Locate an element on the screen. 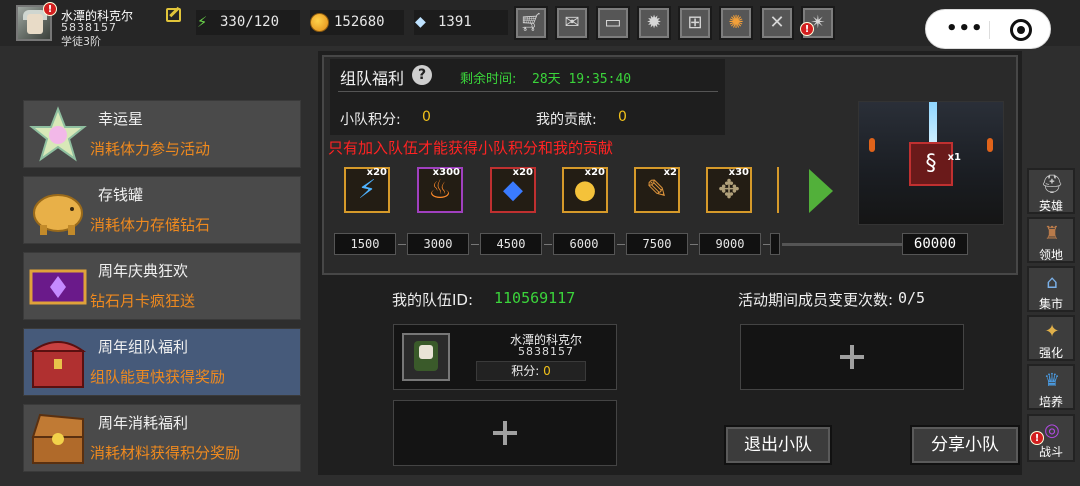 This screenshot has height=486, width=1080. hero-card-icon: § is located at coordinates (931, 163).